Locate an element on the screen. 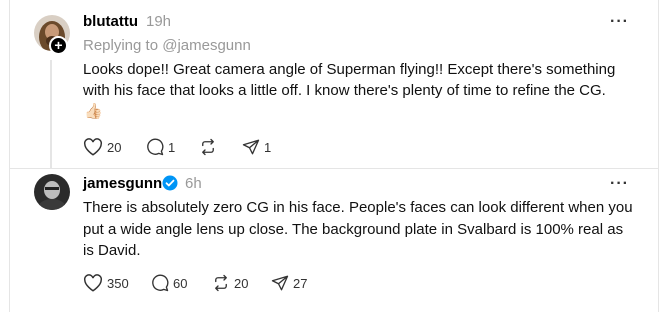  thread-connector-line is located at coordinates (51, 114).